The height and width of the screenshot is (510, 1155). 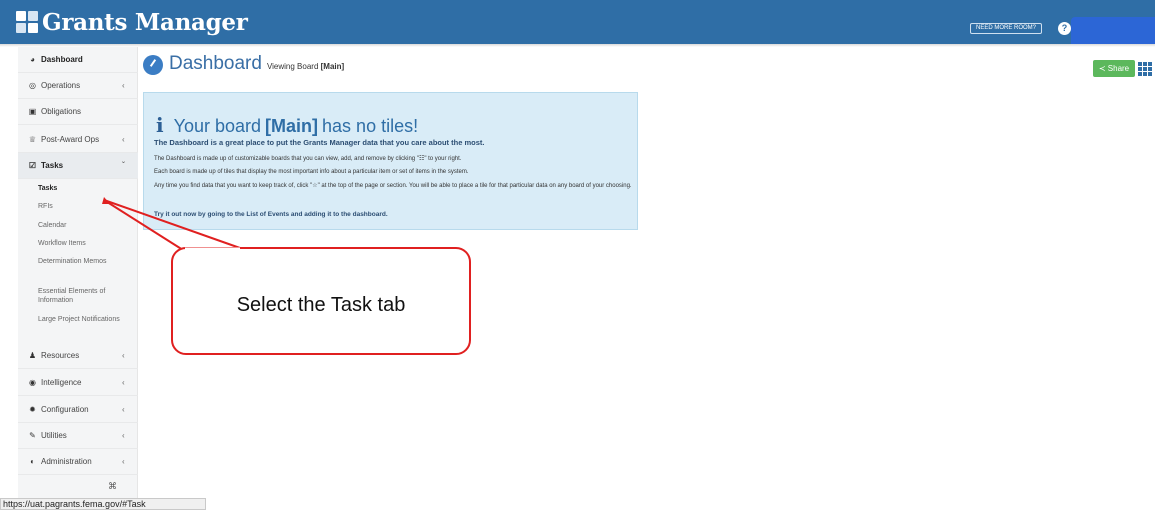 I want to click on sidebar-item-label: Obligations, so click(x=61, y=111).